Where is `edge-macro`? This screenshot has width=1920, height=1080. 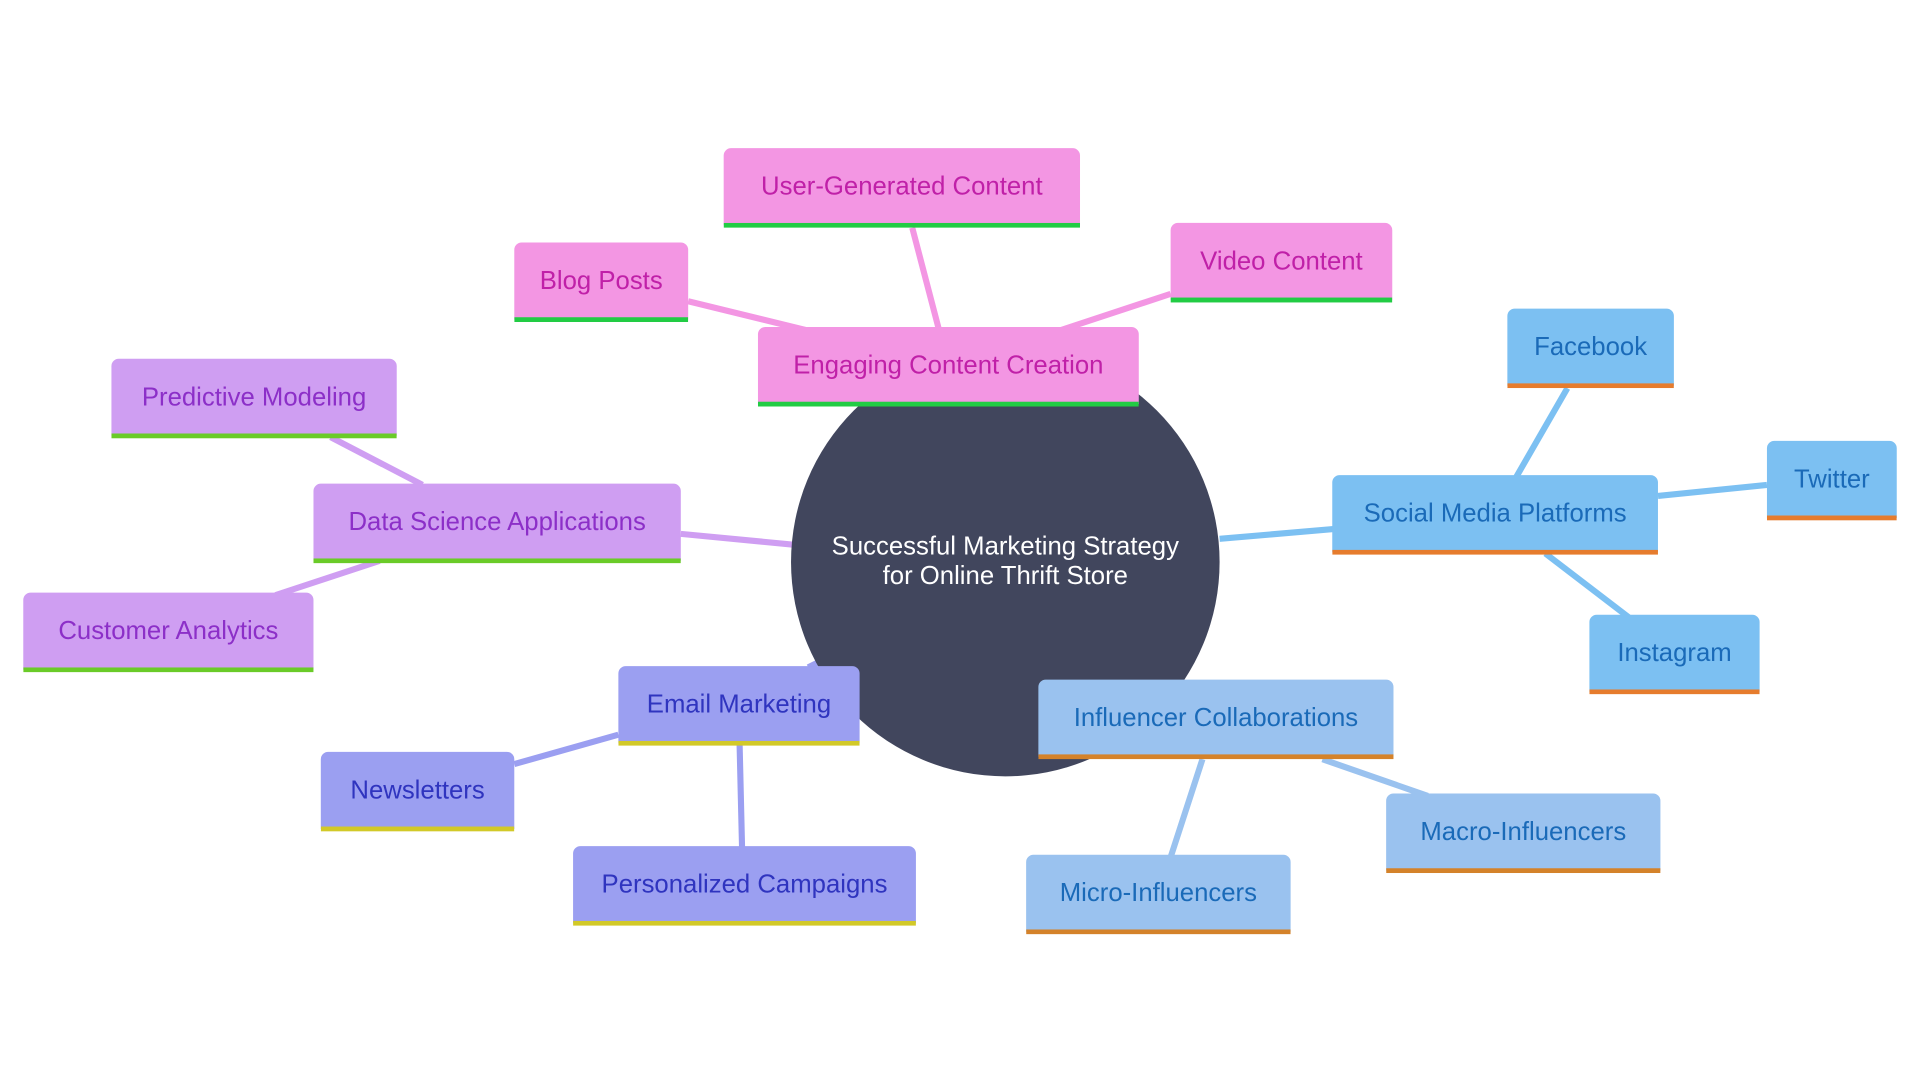
edge-macro is located at coordinates (1375, 777).